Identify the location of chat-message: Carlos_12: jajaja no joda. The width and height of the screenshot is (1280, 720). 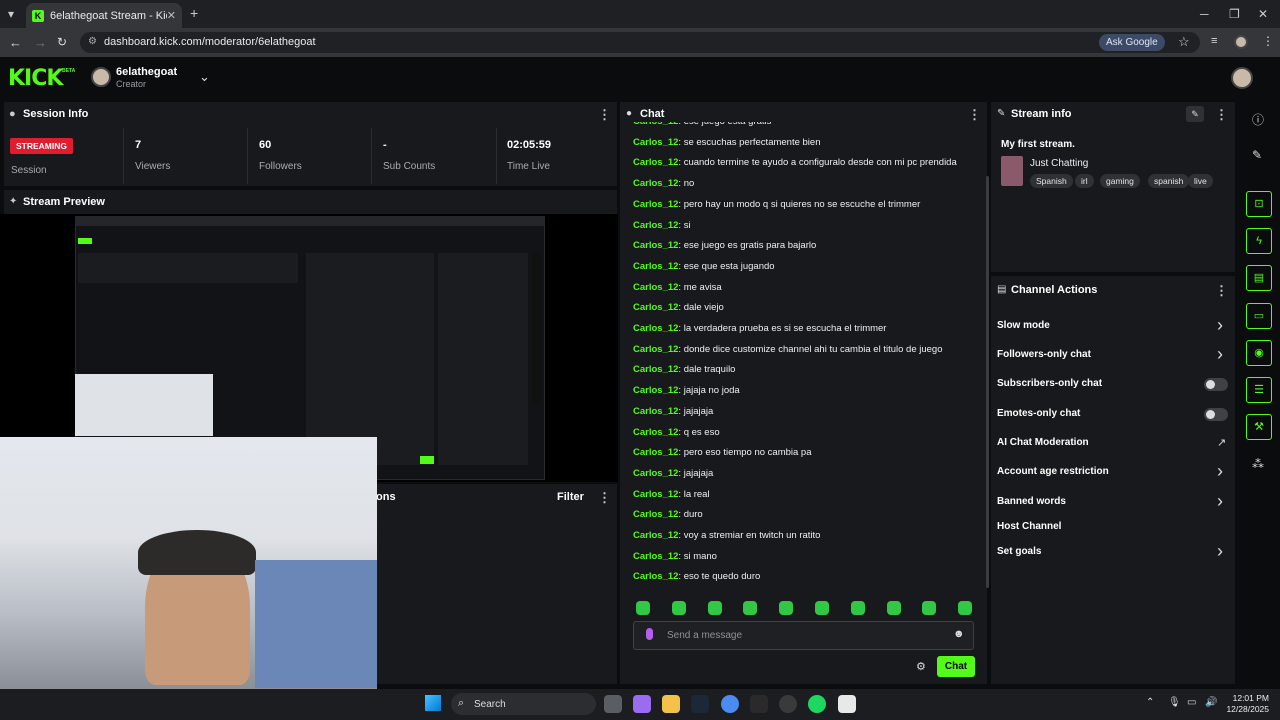
(686, 390).